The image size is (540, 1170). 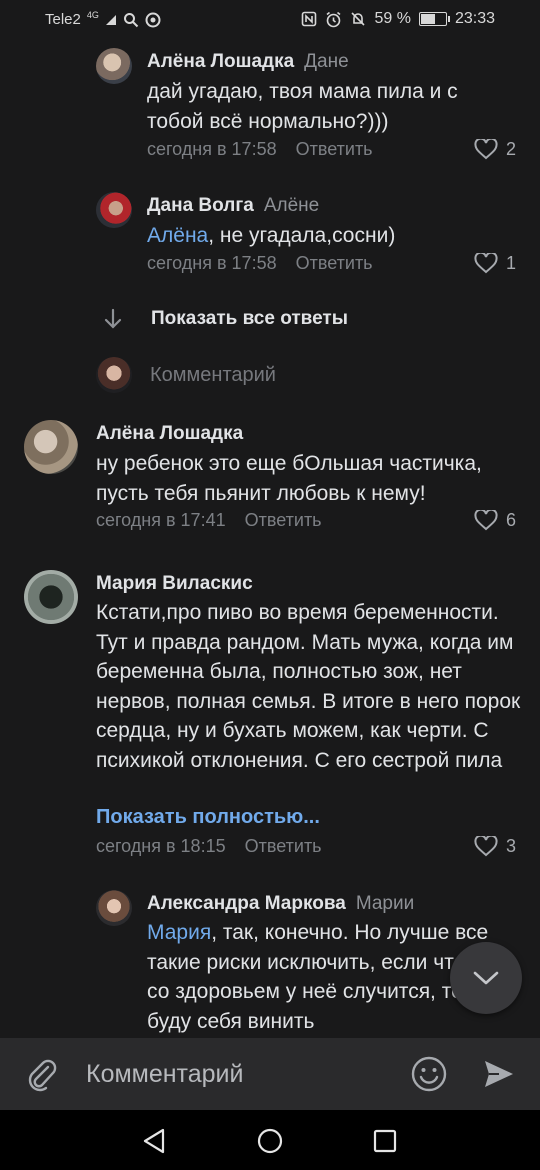 I want to click on like-button: 6, so click(x=495, y=520).